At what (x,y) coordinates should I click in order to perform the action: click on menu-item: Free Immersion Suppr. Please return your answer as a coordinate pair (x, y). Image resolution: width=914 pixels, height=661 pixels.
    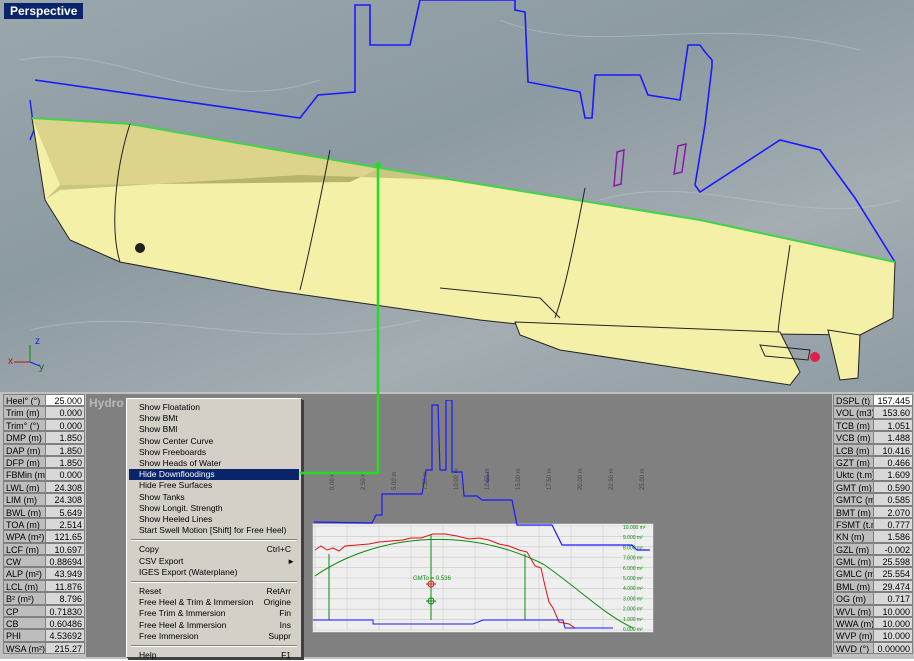
    Looking at the image, I should click on (214, 636).